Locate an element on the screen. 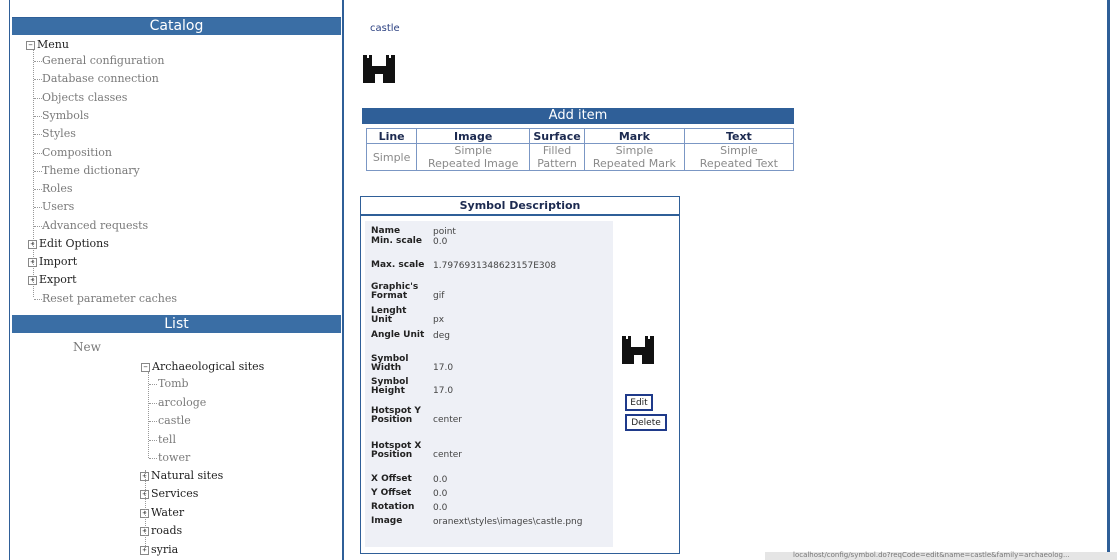 Image resolution: width=1117 pixels, height=560 pixels. catalog-group-label: Import is located at coordinates (58, 261).